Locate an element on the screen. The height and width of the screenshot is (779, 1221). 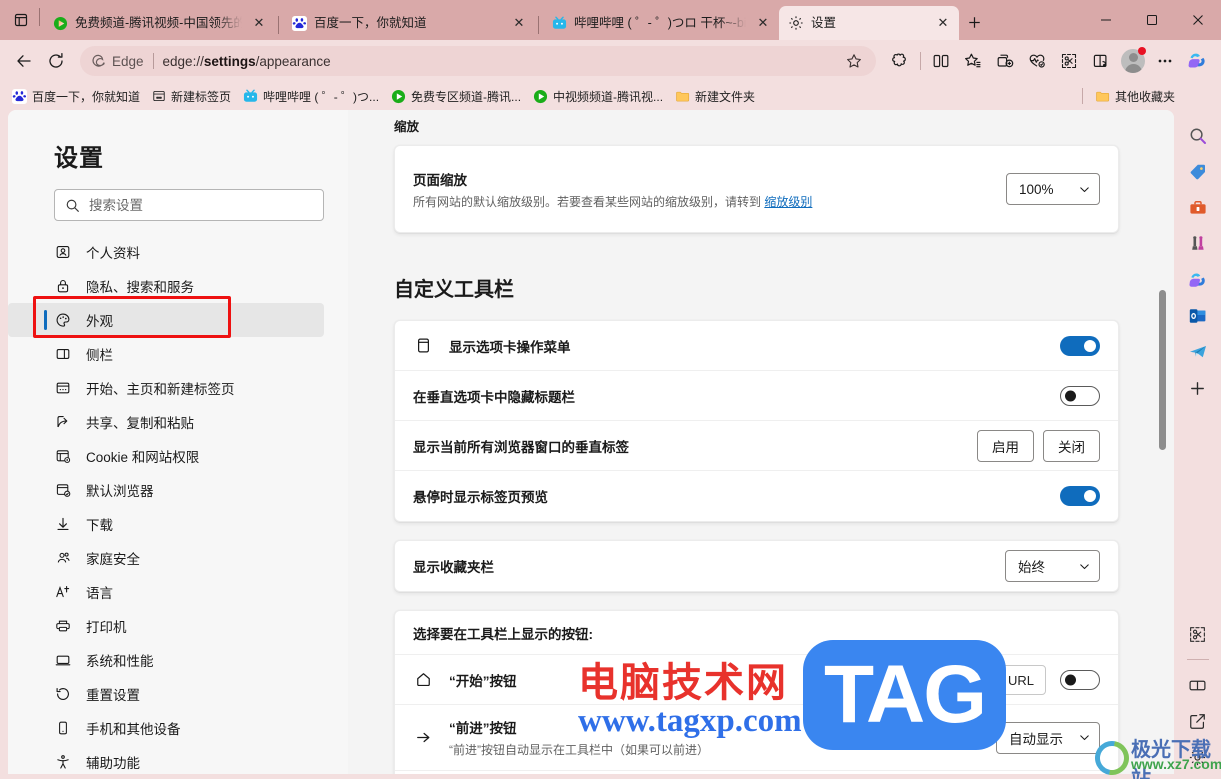
bookmark-item: 百度一下，你就知道 is located at coordinates (76, 96).